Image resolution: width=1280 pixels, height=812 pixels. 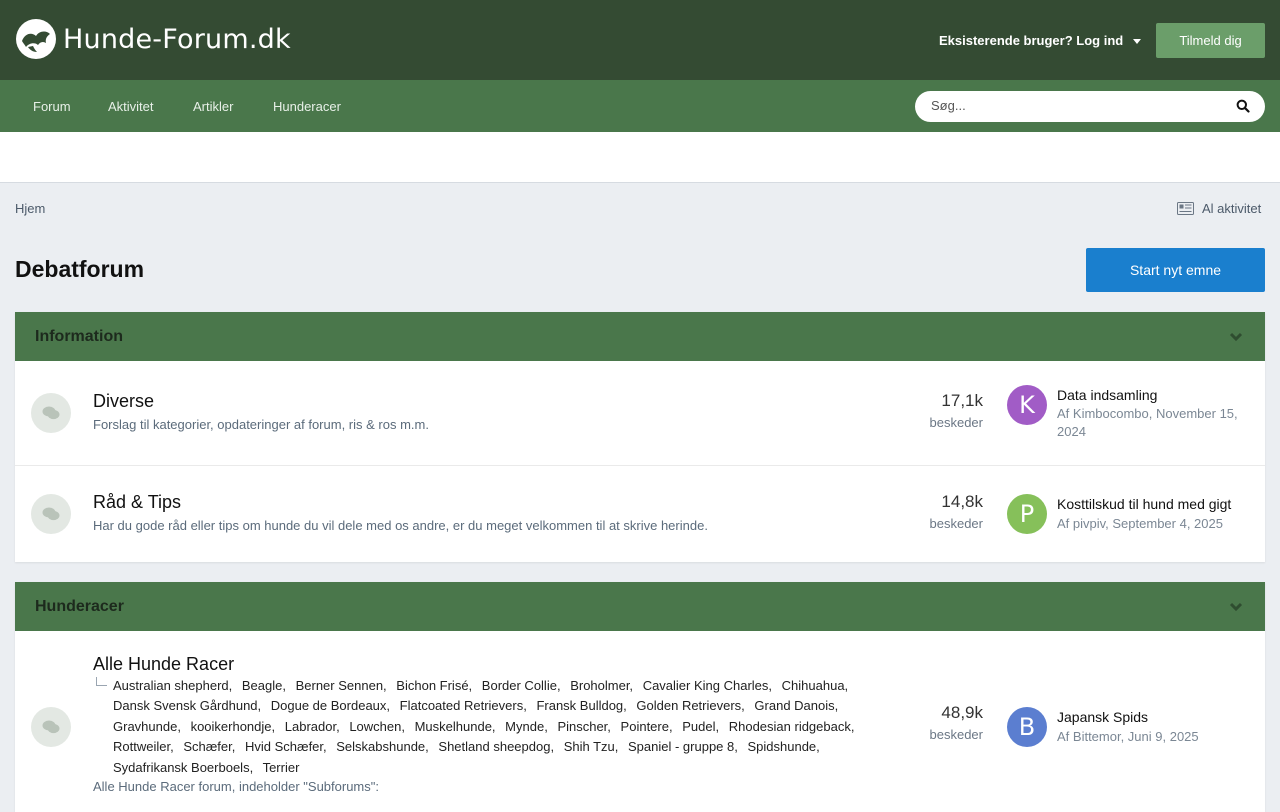 What do you see at coordinates (463, 705) in the screenshot?
I see `subforum-link: Flatcoated Retrievers,` at bounding box center [463, 705].